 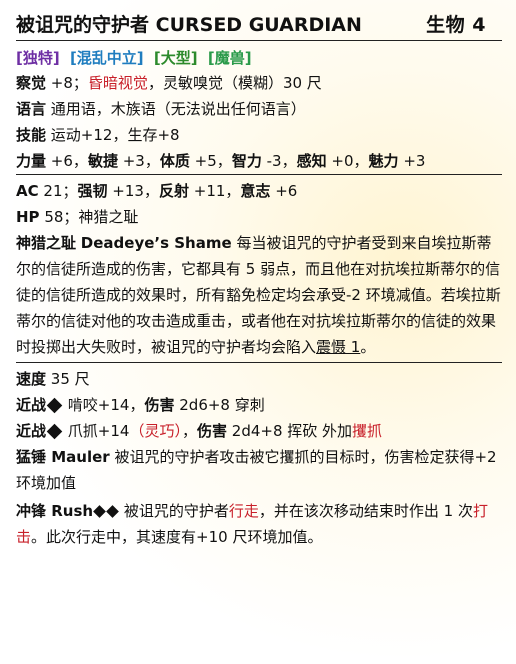 I want to click on creature-name: 被诅咒的守护者 CURSED GUARDIAN, so click(x=189, y=25).